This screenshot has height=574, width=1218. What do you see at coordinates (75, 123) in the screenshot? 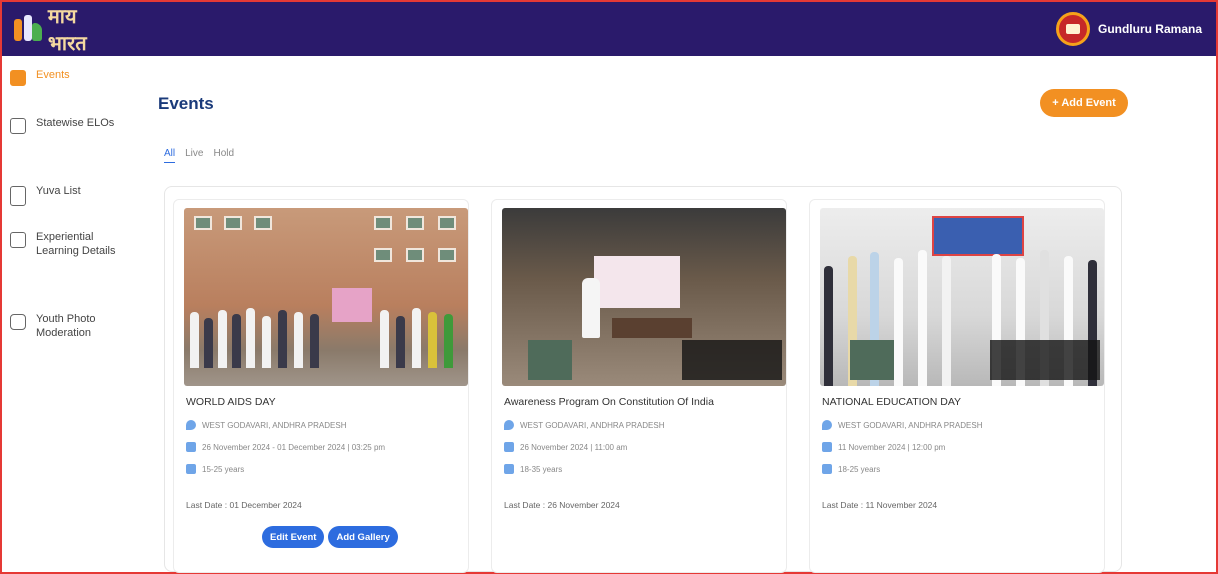
I see `sidebar-item-label: Statewise ELOs` at bounding box center [75, 123].